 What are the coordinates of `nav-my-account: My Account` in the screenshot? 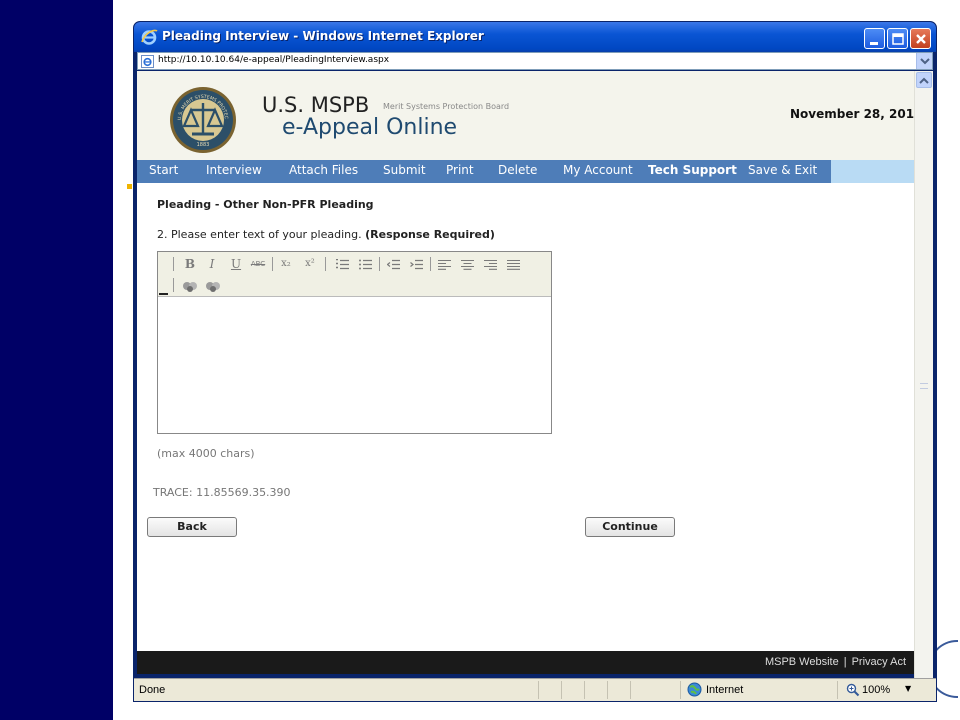 It's located at (598, 170).